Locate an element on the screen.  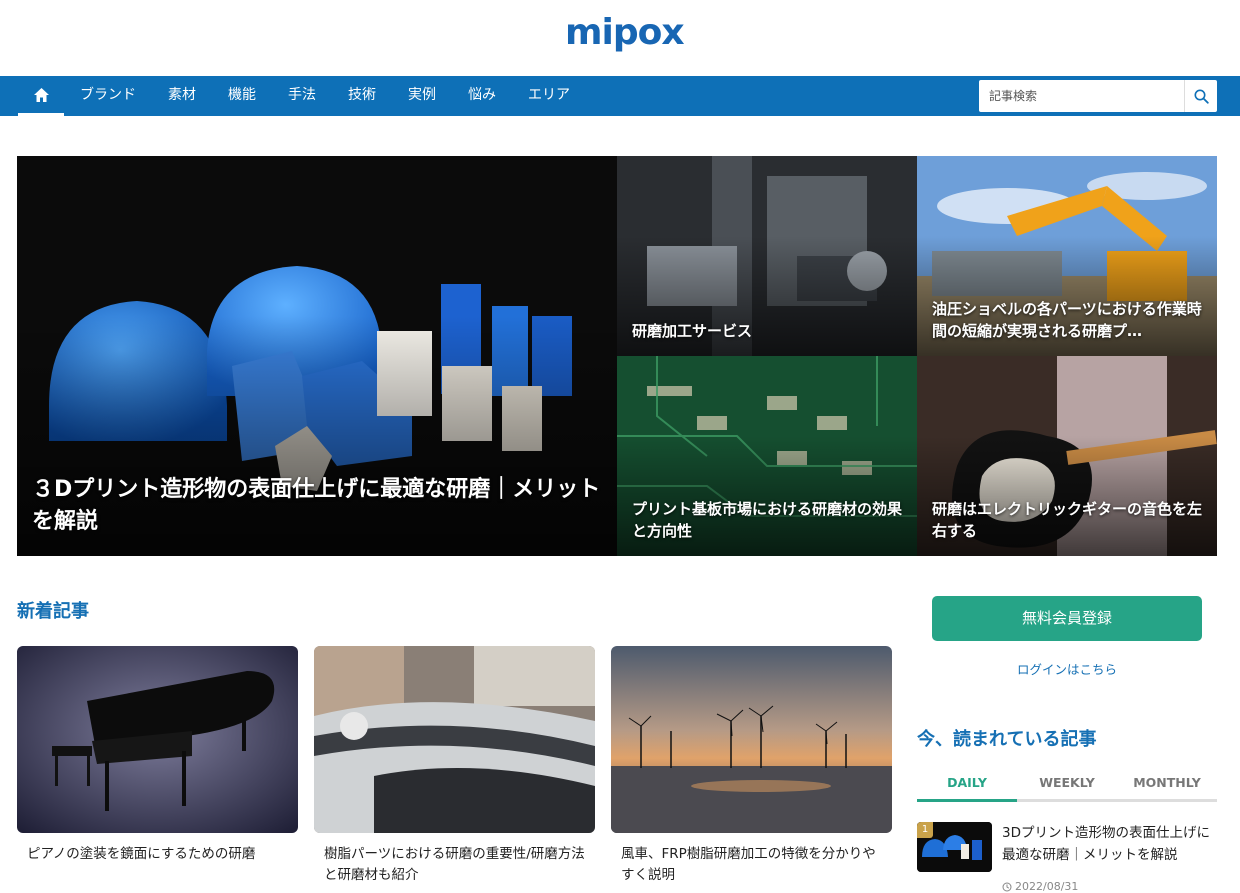
nav-item-function: 機能 is located at coordinates (242, 96).